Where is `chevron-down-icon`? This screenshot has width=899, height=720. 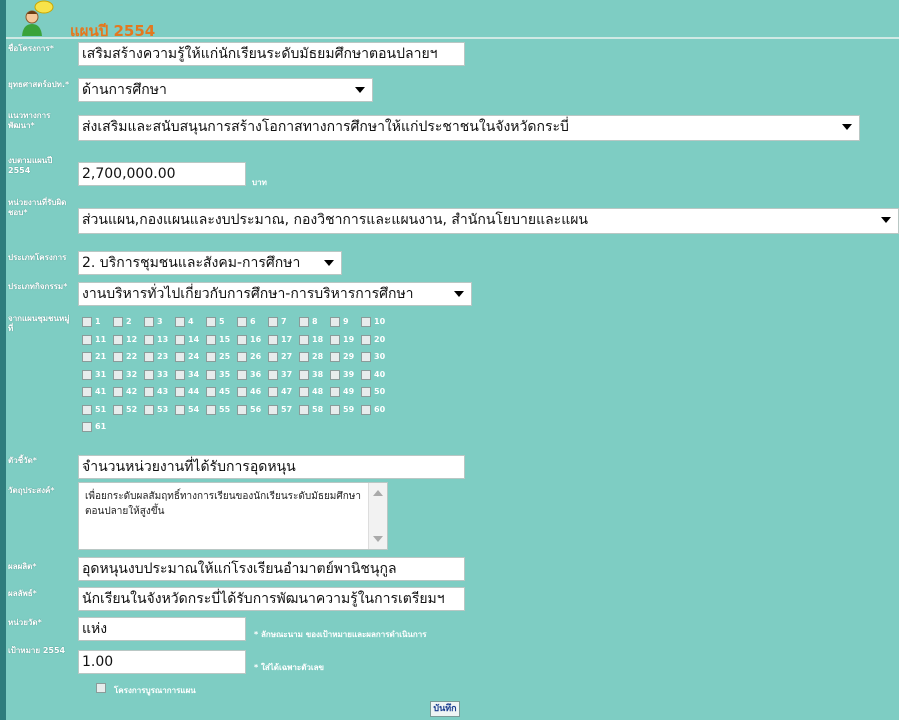
chevron-down-icon is located at coordinates (459, 294).